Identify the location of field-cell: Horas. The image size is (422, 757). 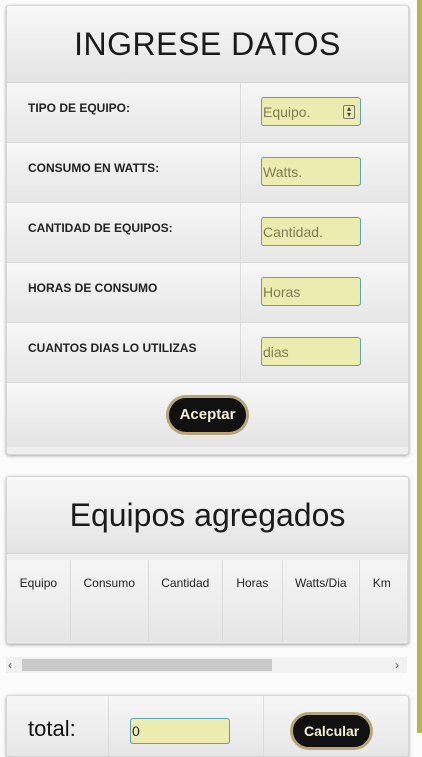
(324, 292).